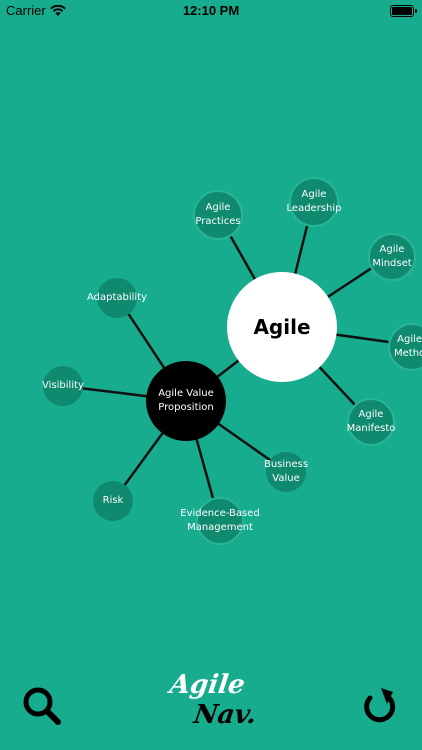 This screenshot has width=422, height=750. I want to click on search-icon, so click(42, 706).